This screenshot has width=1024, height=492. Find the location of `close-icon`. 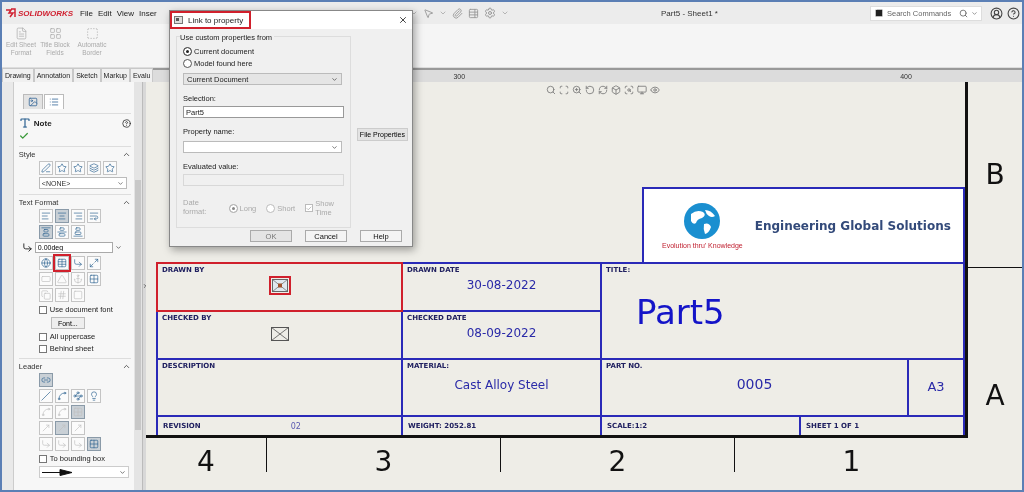

close-icon is located at coordinates (403, 20).